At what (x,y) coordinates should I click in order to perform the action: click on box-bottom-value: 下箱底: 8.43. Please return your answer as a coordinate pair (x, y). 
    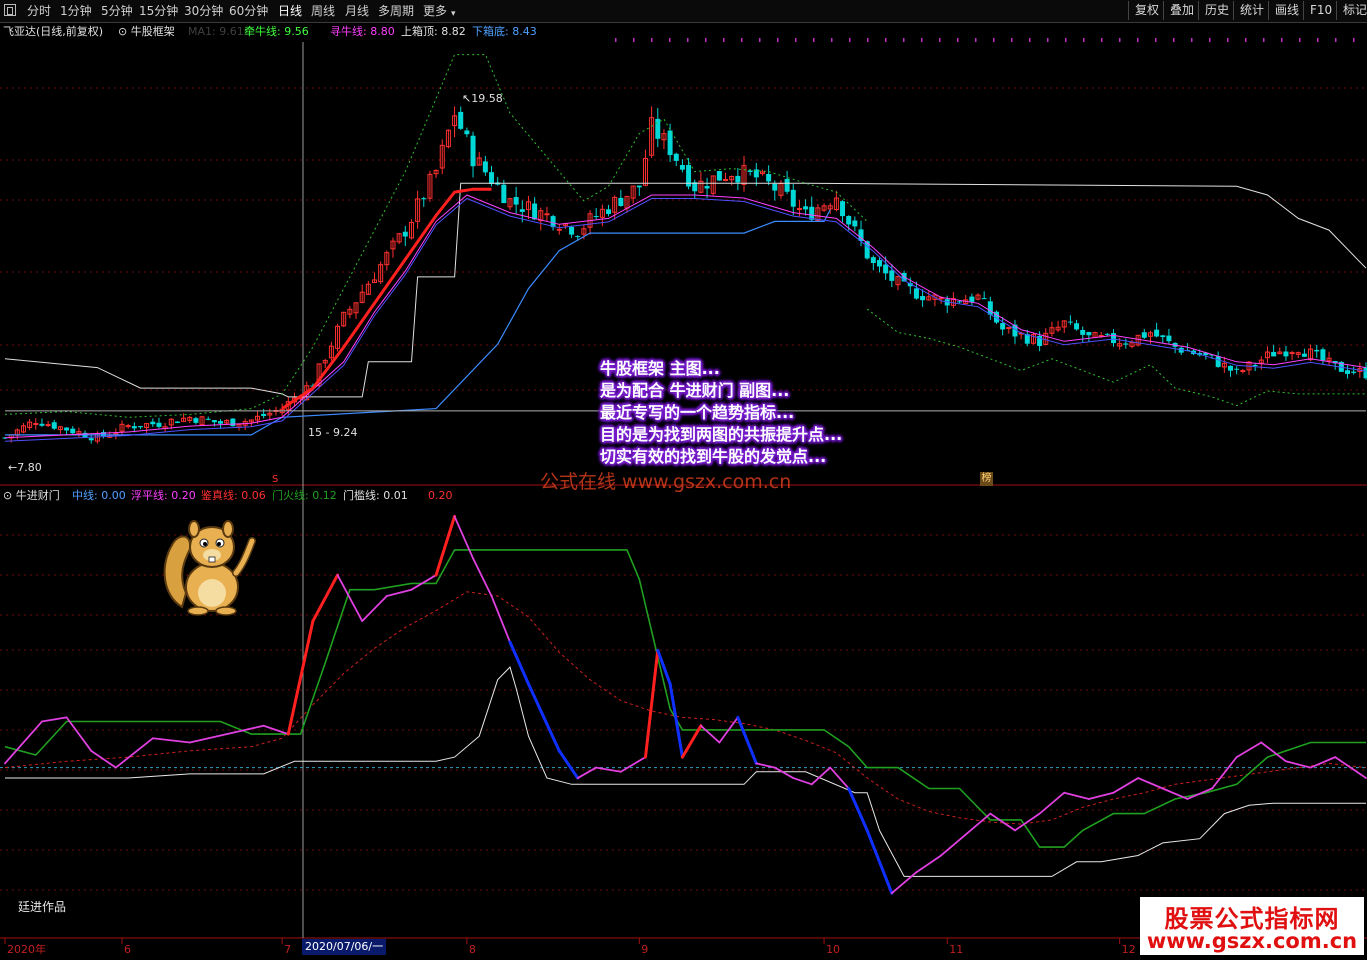
    Looking at the image, I should click on (504, 31).